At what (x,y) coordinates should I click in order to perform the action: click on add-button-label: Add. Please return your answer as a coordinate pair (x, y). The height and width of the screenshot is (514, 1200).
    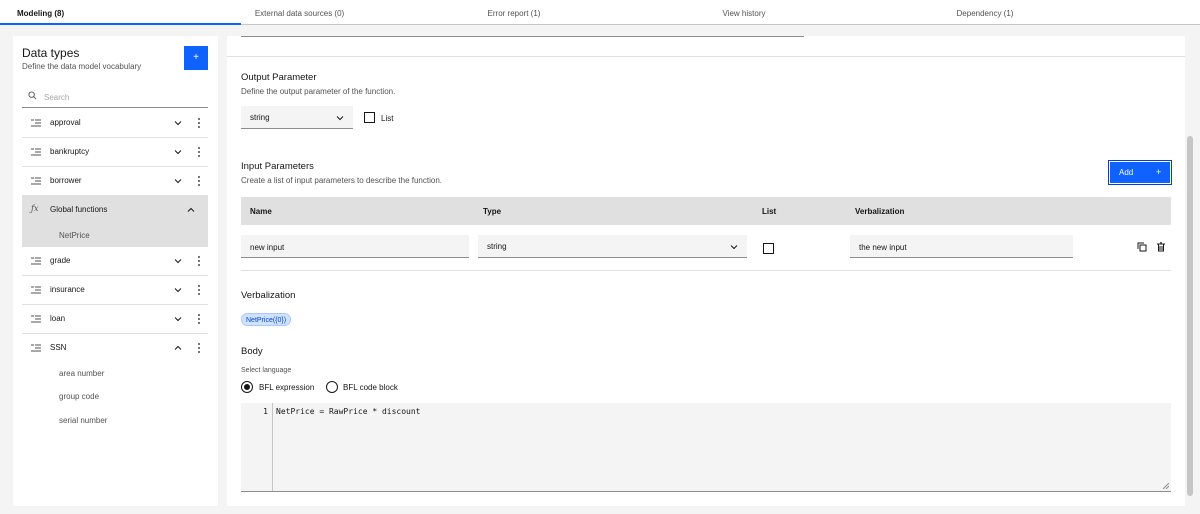
    Looking at the image, I should click on (1126, 172).